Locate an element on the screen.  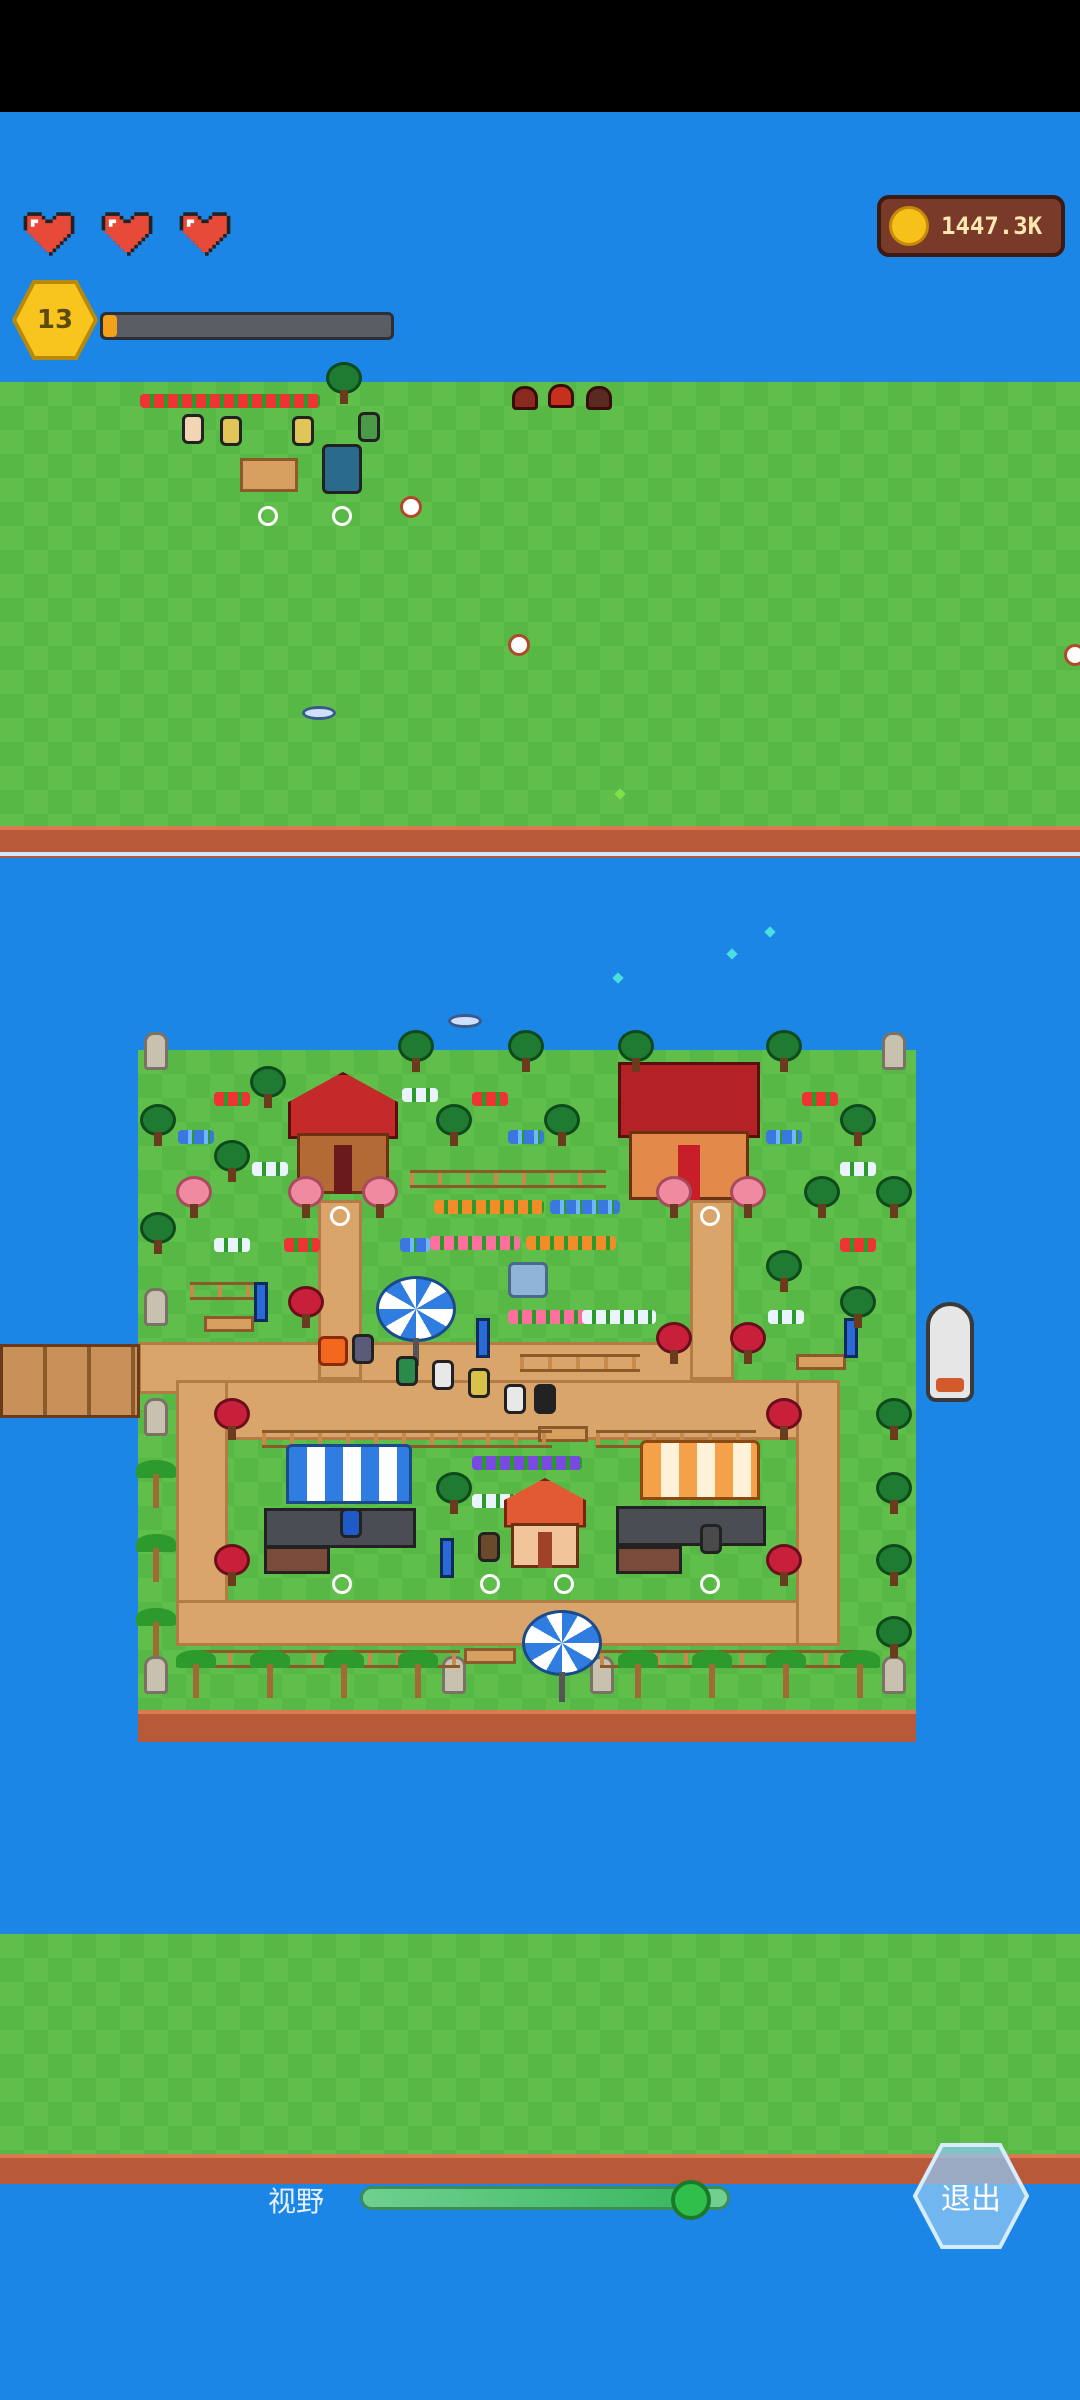
beach-umbrella is located at coordinates (562, 1643).